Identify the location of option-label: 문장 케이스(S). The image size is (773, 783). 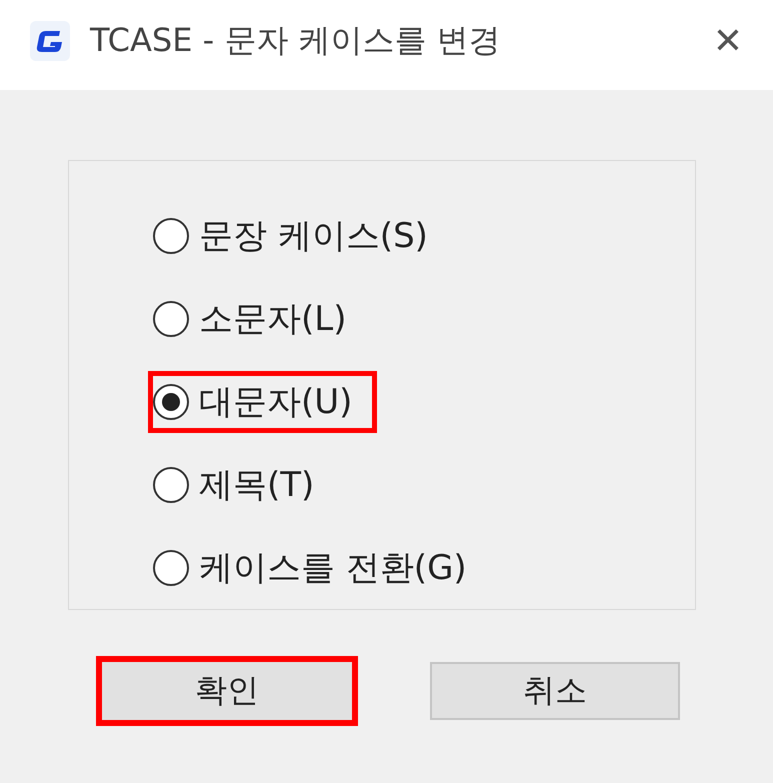
(313, 236).